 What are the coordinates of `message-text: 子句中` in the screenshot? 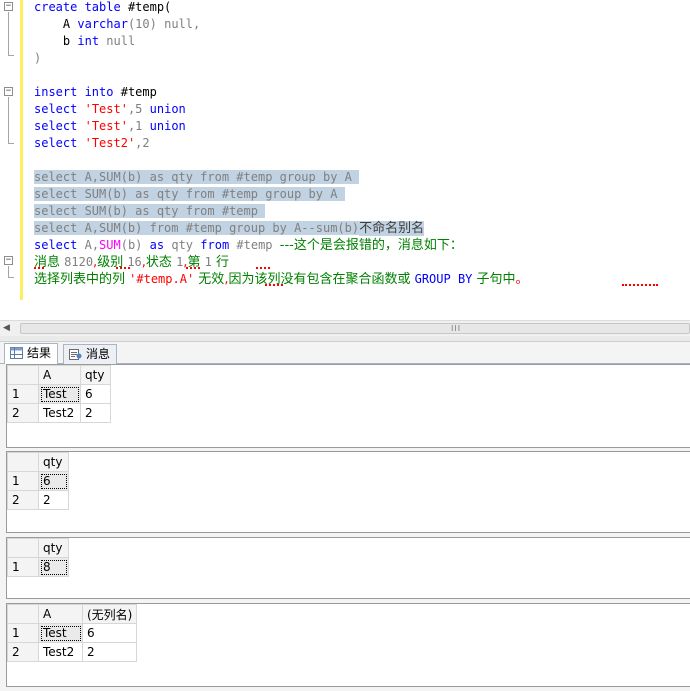 It's located at (494, 279).